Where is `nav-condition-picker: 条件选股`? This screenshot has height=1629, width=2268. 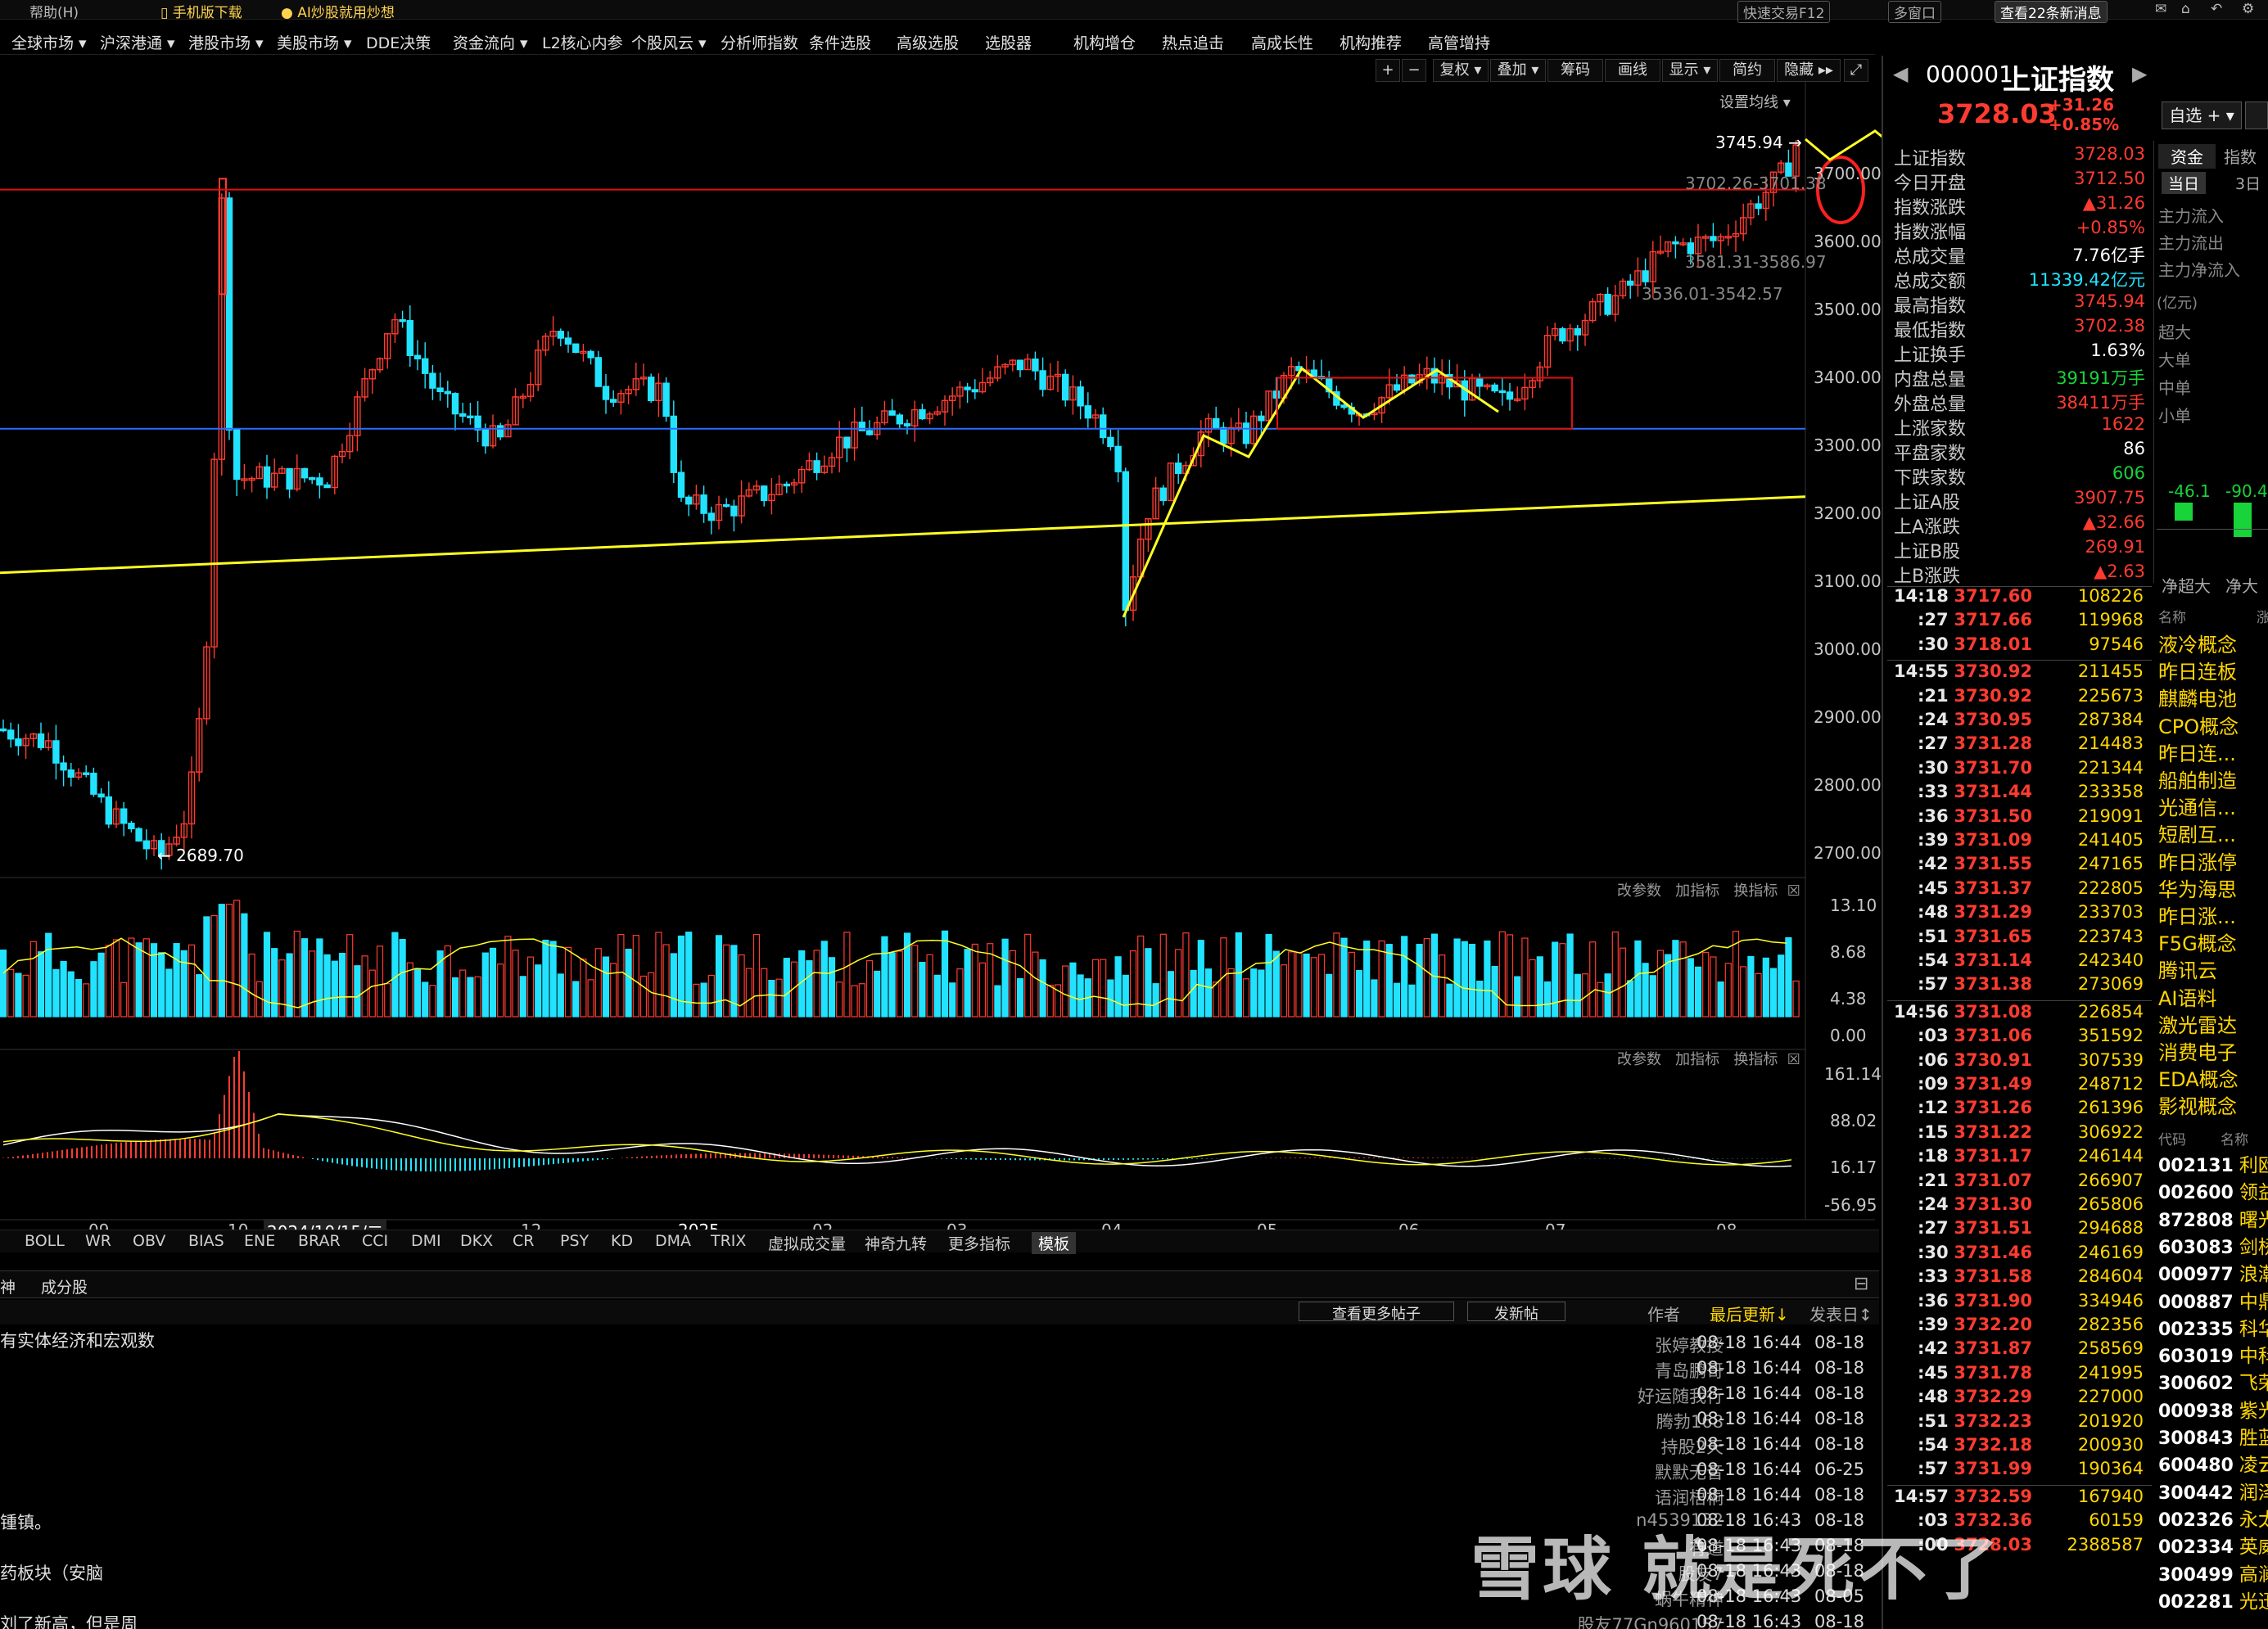
nav-condition-picker: 条件选股 is located at coordinates (840, 42).